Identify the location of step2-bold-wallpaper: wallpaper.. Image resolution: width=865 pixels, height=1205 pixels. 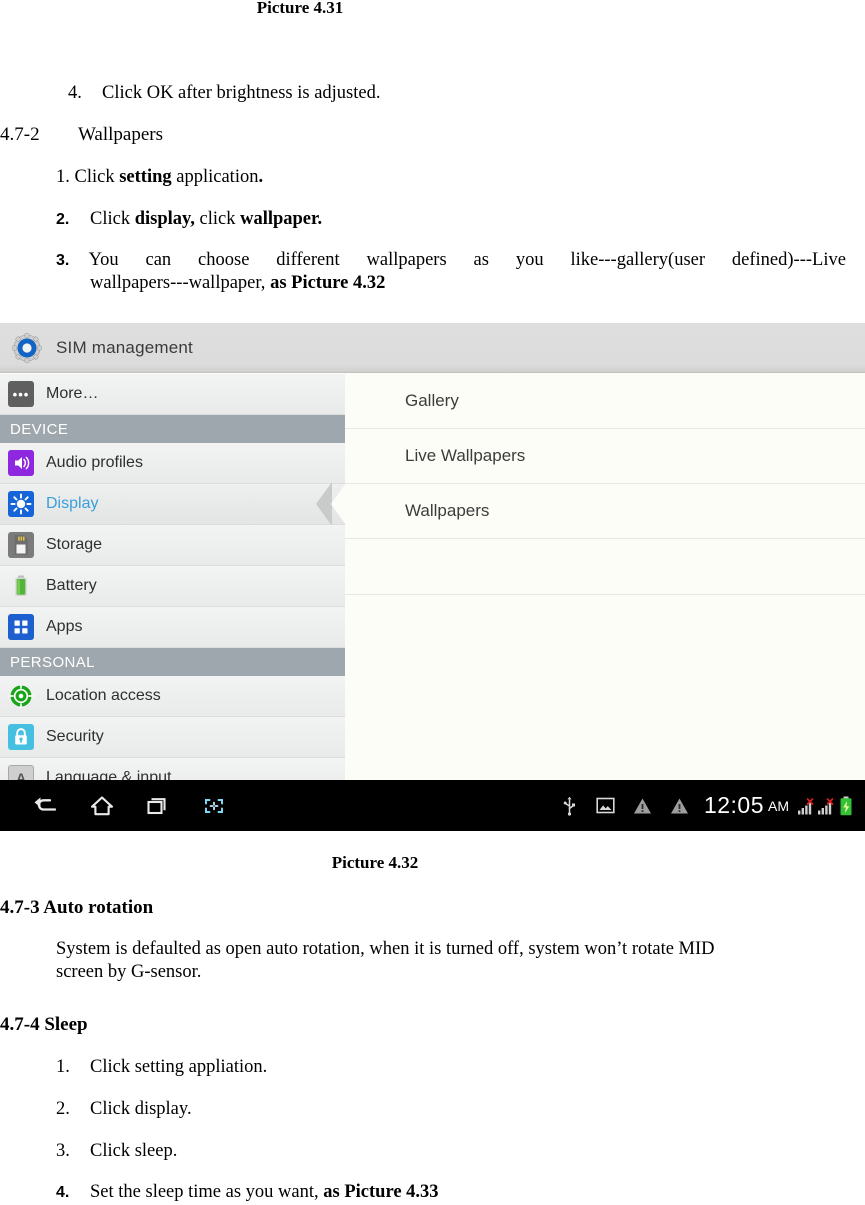
(281, 219).